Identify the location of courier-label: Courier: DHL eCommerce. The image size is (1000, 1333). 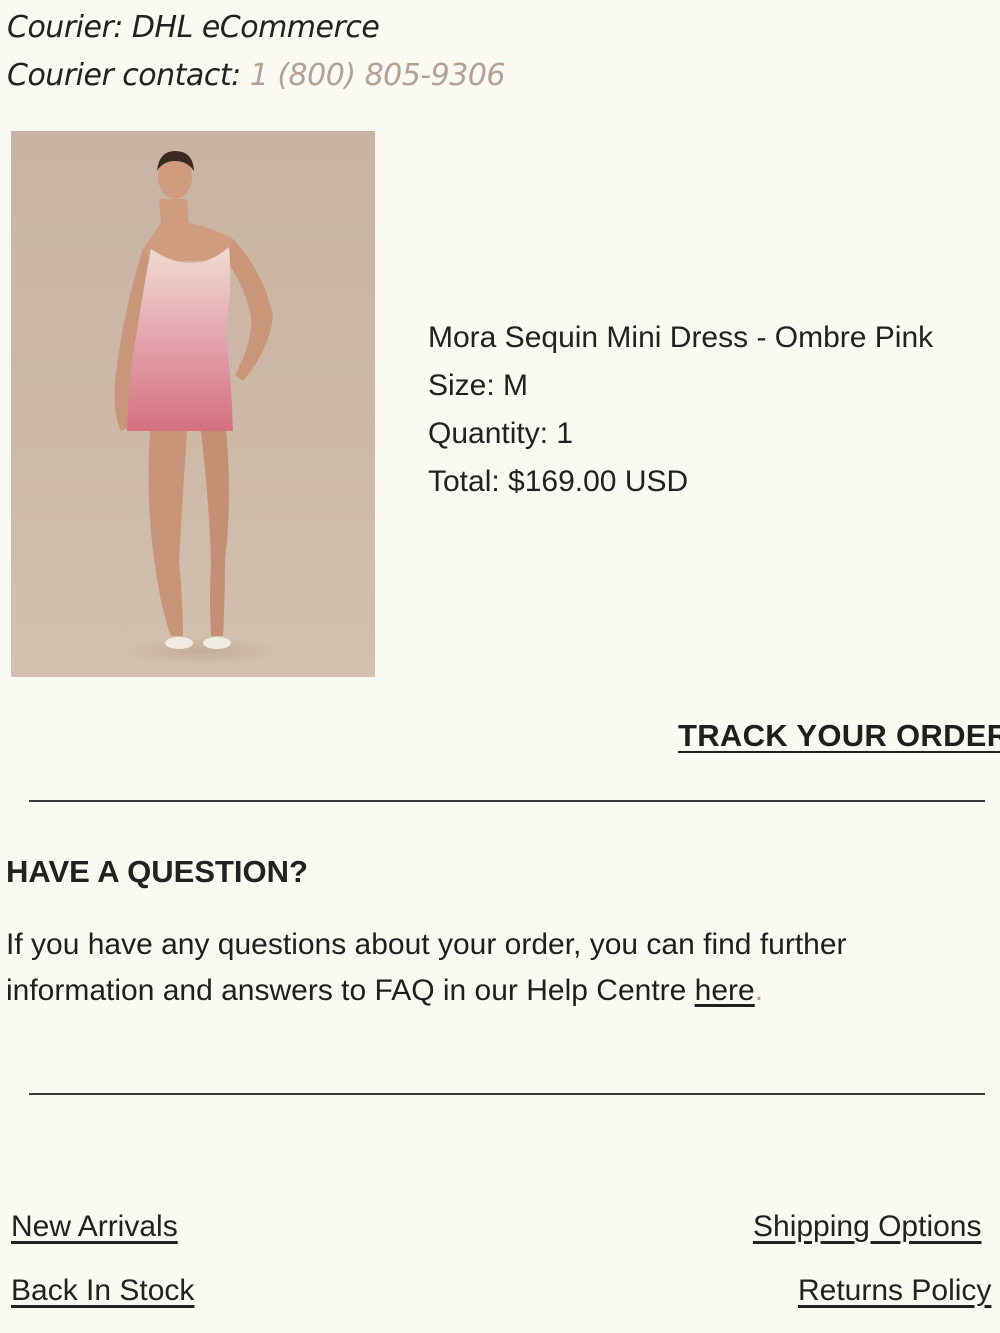
(193, 27).